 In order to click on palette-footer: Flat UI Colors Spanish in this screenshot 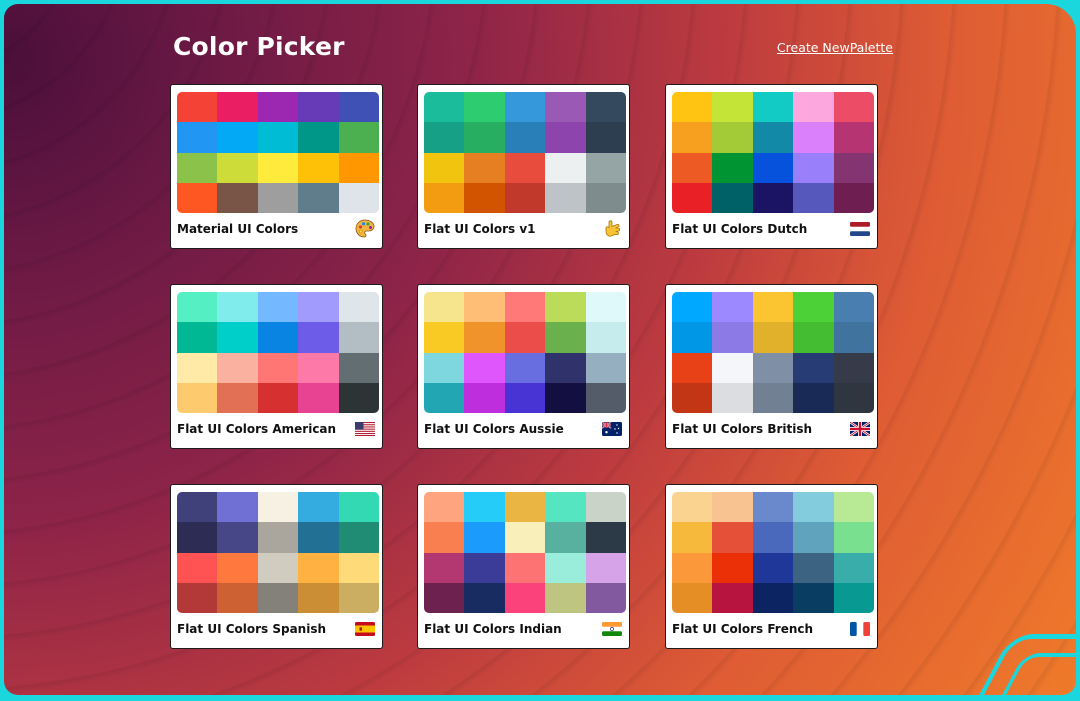, I will do `click(276, 629)`.